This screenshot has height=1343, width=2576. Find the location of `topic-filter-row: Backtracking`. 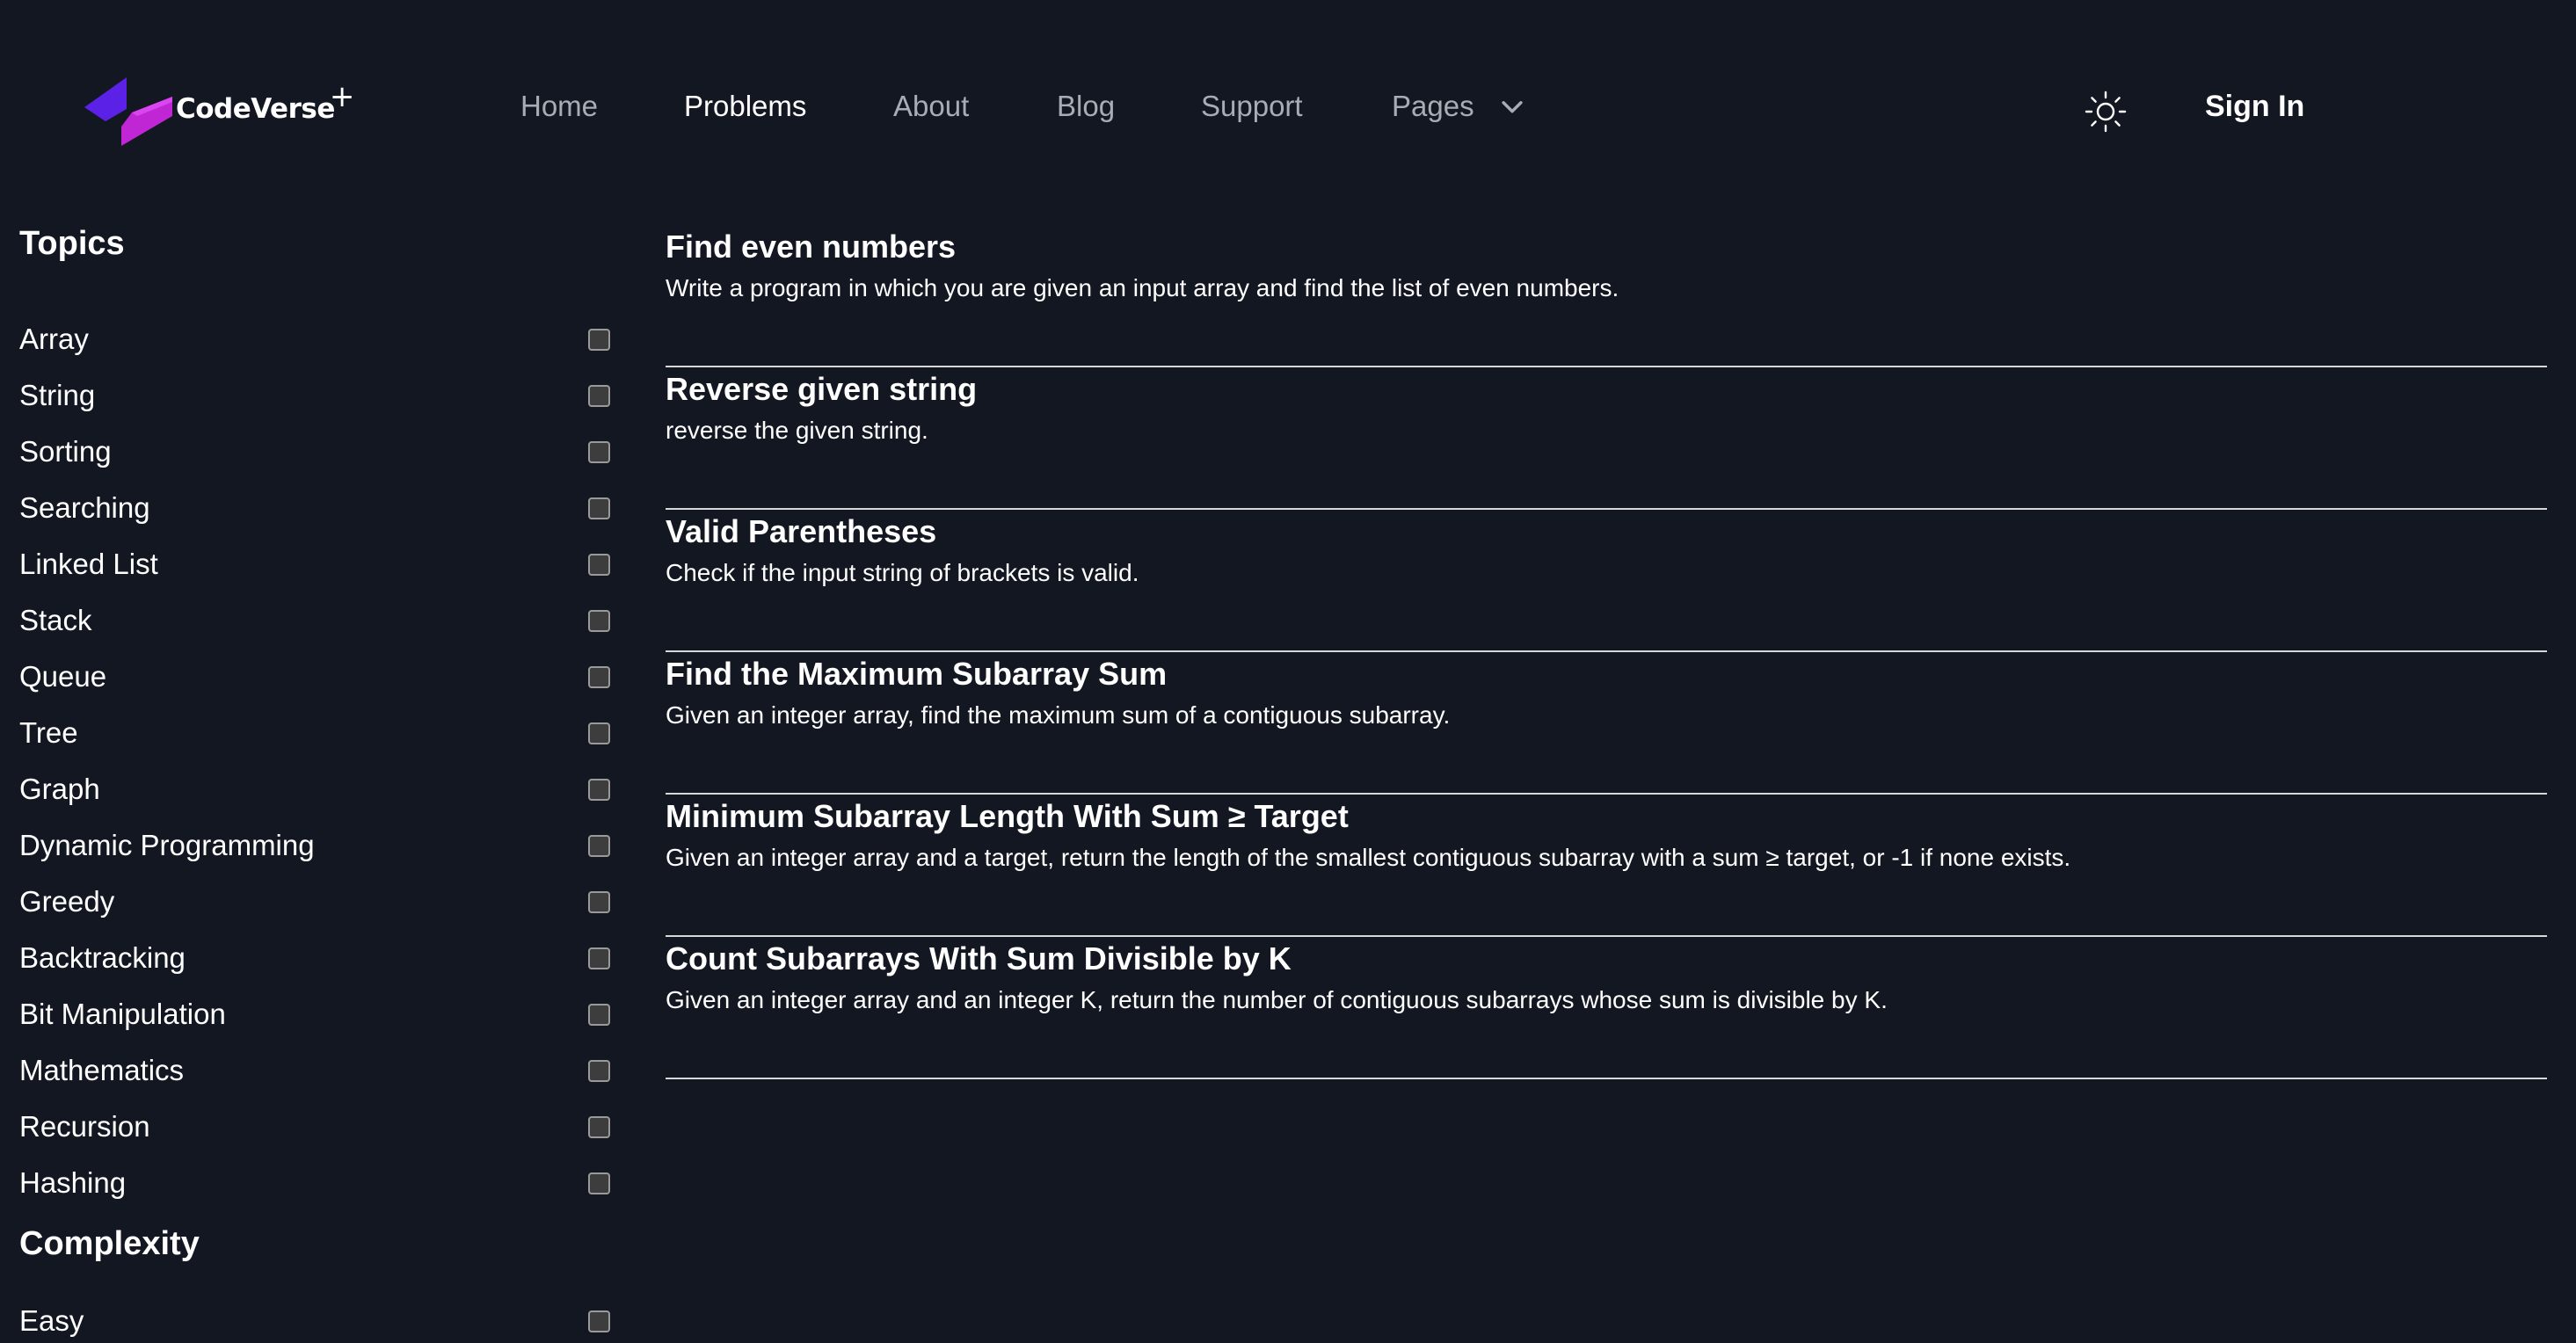

topic-filter-row: Backtracking is located at coordinates (314, 958).